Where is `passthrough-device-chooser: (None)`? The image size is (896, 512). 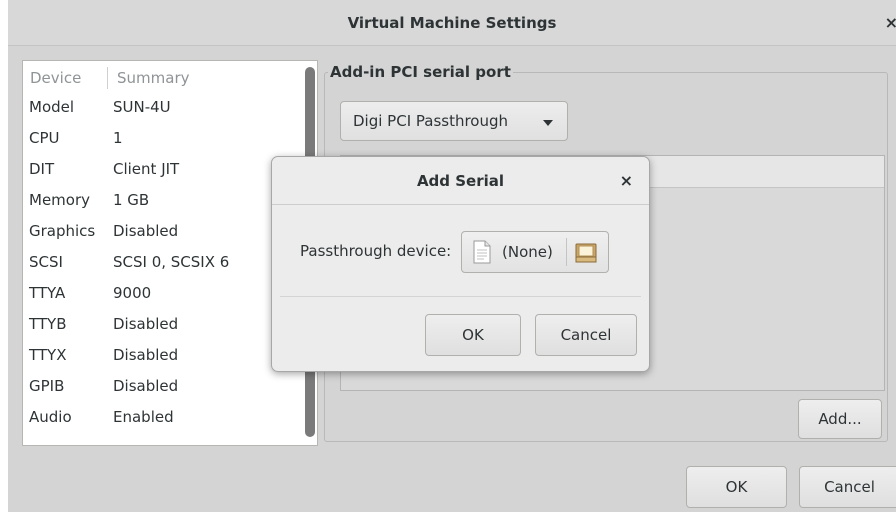
passthrough-device-chooser: (None) is located at coordinates (535, 252).